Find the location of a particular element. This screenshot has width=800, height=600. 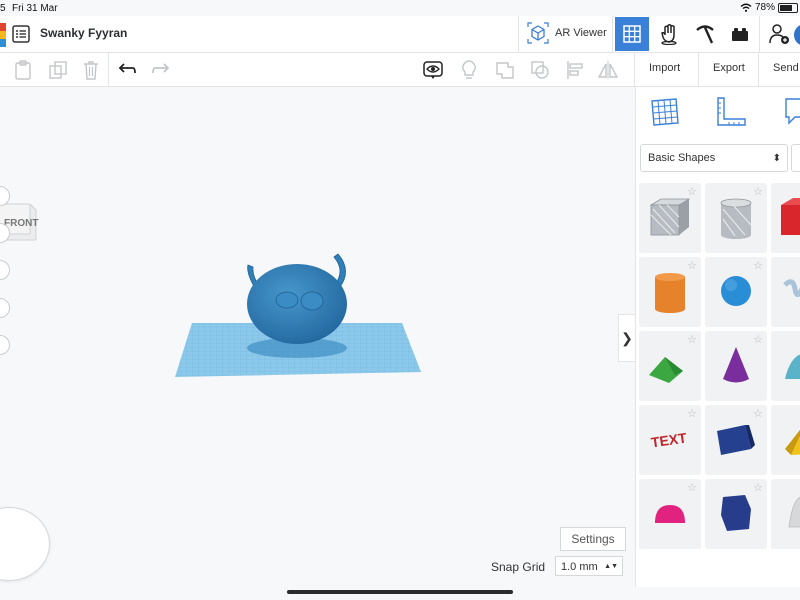

panel-collapse-button: ❯ is located at coordinates (626, 338).